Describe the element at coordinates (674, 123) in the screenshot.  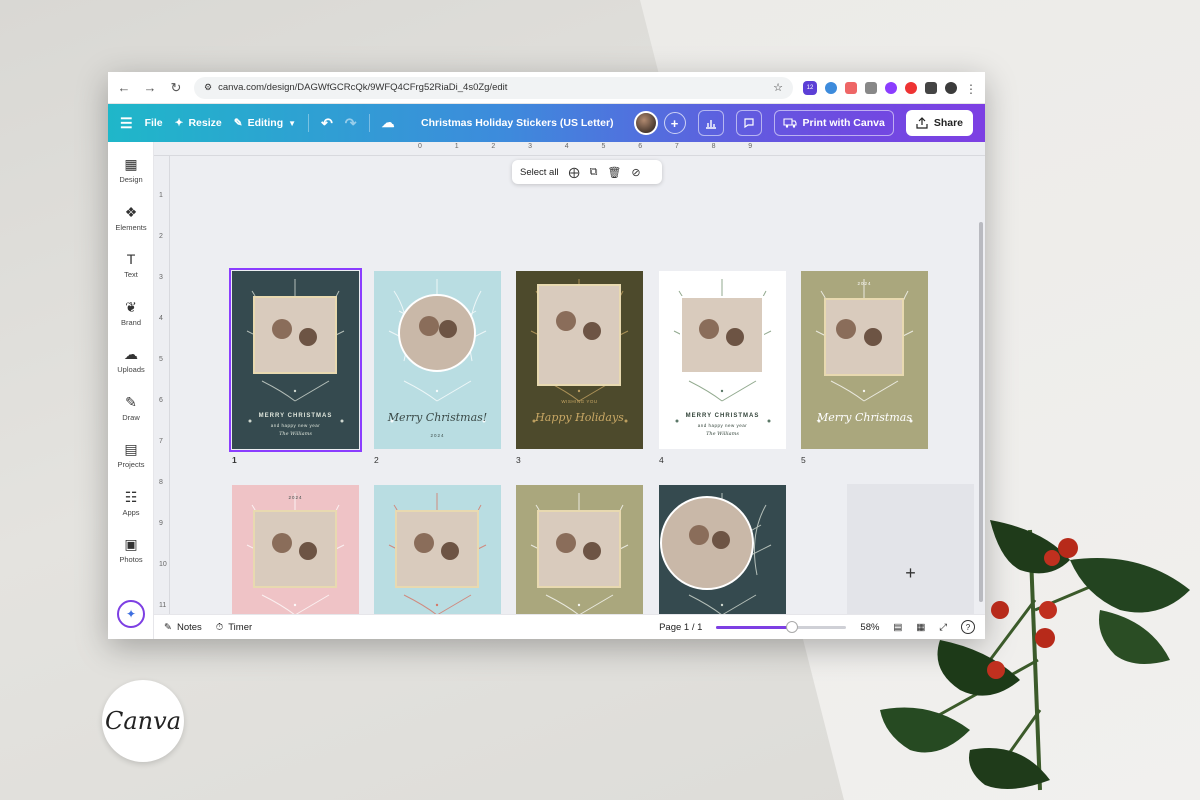
I see `invite-collaborator-button: +` at that location.